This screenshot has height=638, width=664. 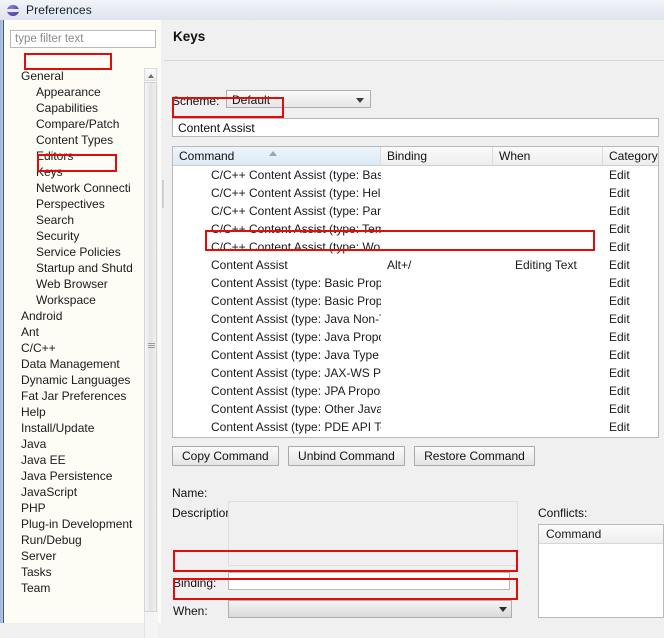 I want to click on cell-command: C/C++ Content Assist (type: Temp, so click(x=296, y=229).